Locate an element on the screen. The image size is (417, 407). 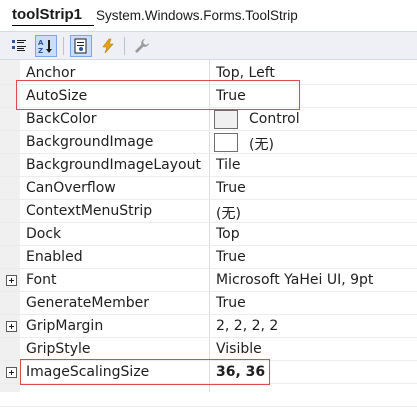
alphabetical-icon: A Z is located at coordinates (45, 46).